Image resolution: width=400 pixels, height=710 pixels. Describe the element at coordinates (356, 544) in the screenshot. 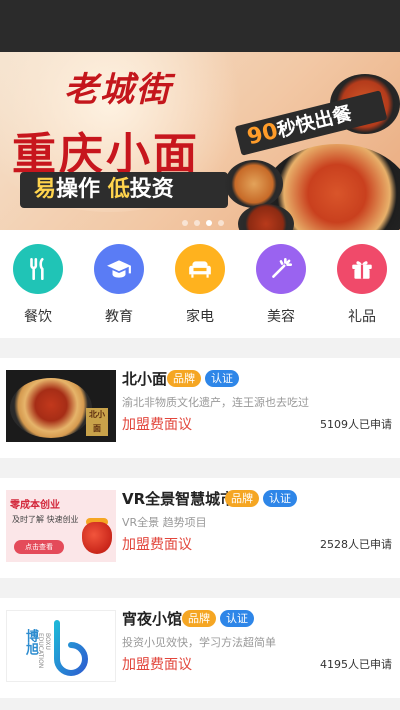

I see `applicant-count: 2528人已申请` at that location.